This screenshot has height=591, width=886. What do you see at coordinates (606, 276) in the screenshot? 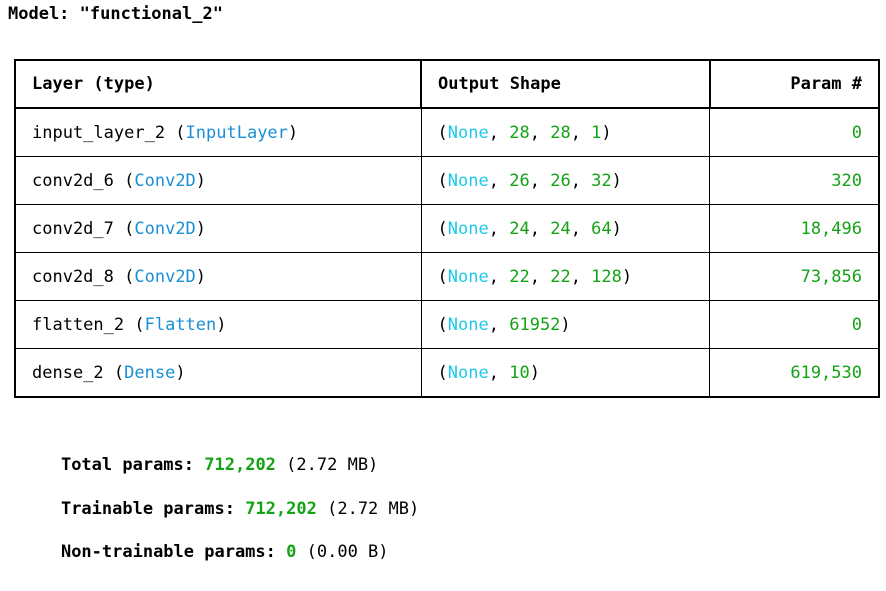
I see `shape-dim: 128` at bounding box center [606, 276].